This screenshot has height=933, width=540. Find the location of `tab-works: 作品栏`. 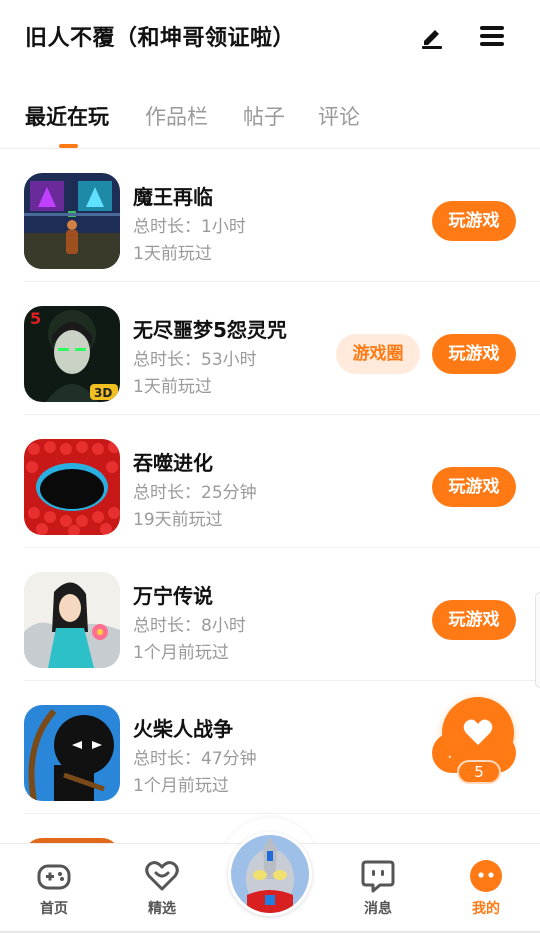

tab-works: 作品栏 is located at coordinates (176, 116).